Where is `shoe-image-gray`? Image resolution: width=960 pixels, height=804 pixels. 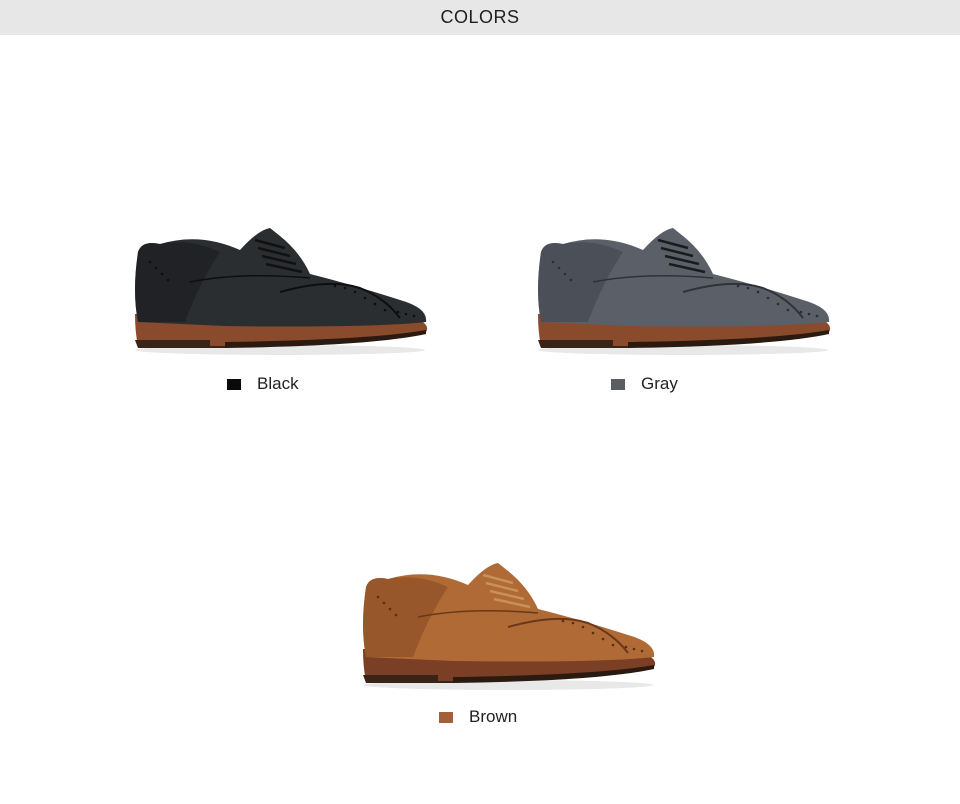 shoe-image-gray is located at coordinates (685, 289).